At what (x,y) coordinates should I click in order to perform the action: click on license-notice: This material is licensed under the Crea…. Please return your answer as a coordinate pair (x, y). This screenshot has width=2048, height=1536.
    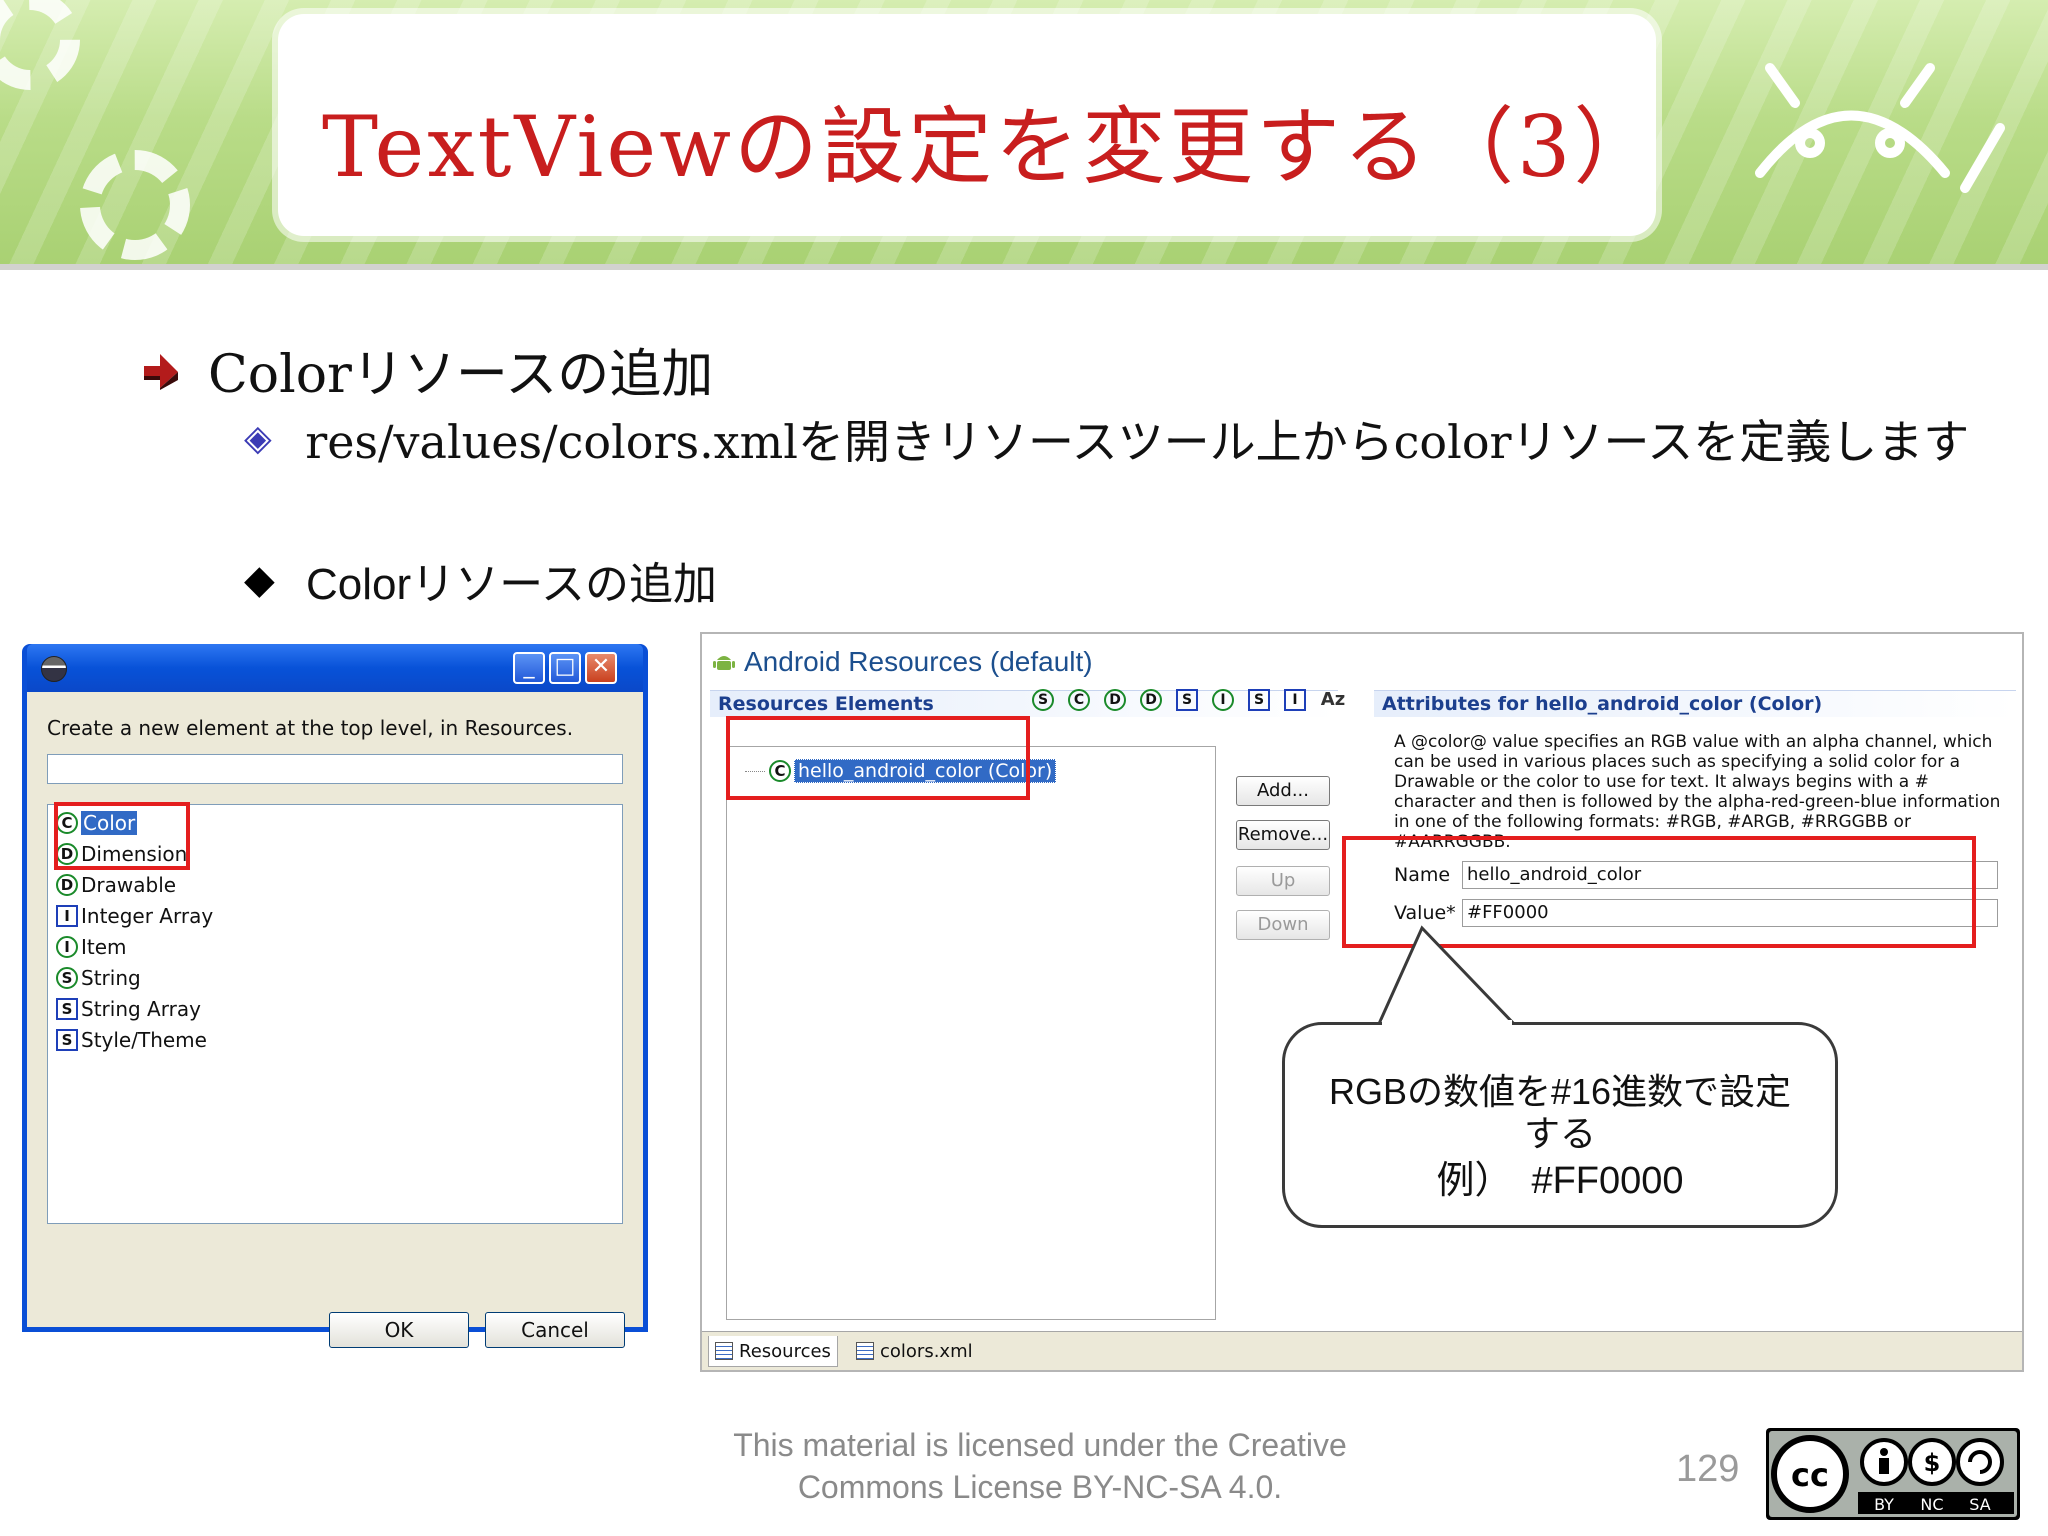
    Looking at the image, I should click on (1040, 1466).